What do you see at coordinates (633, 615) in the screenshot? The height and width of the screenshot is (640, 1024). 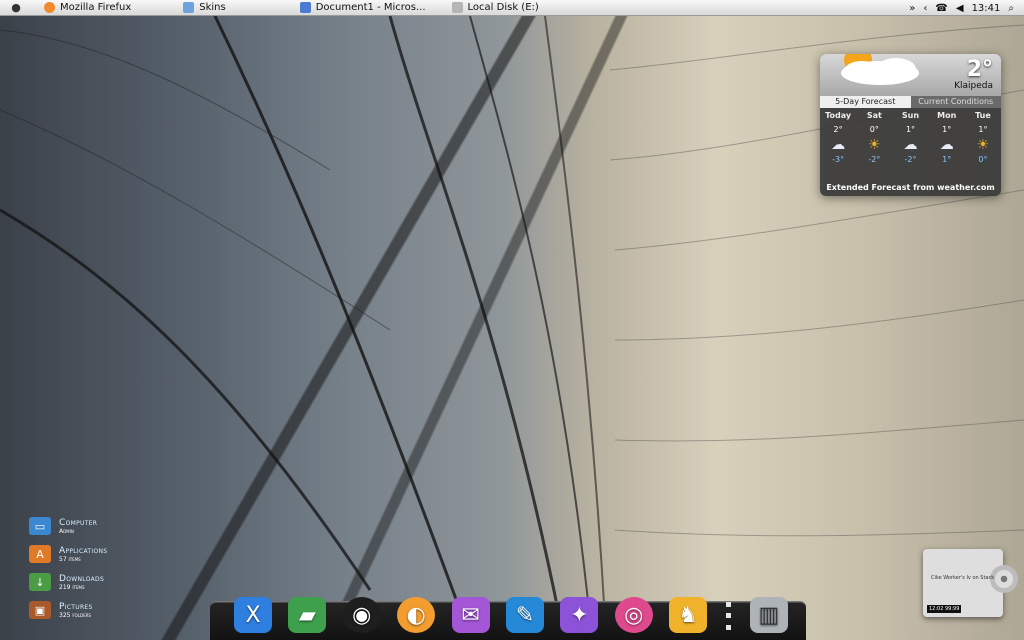 I see `donut-icon: ◎` at bounding box center [633, 615].